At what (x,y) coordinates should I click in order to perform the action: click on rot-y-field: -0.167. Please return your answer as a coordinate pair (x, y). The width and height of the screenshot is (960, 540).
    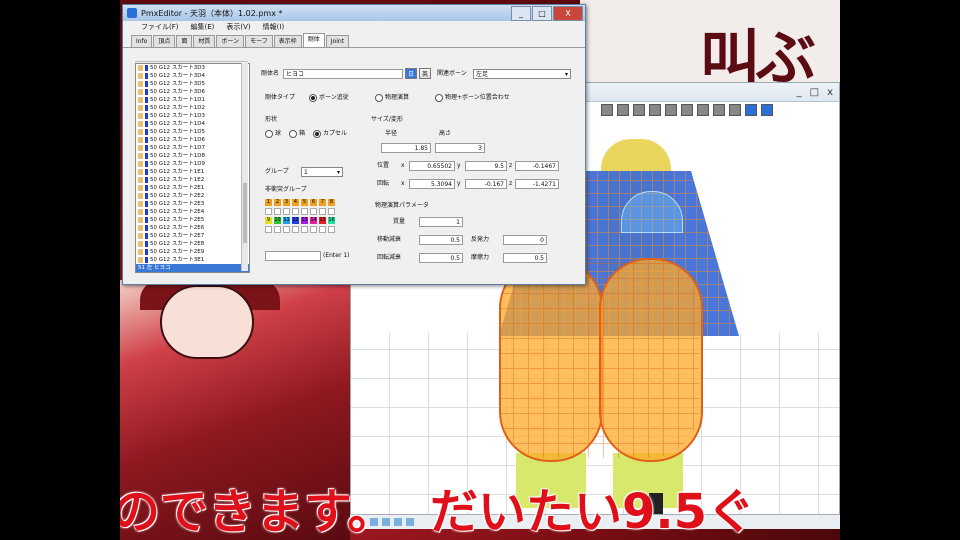
    Looking at the image, I should click on (486, 184).